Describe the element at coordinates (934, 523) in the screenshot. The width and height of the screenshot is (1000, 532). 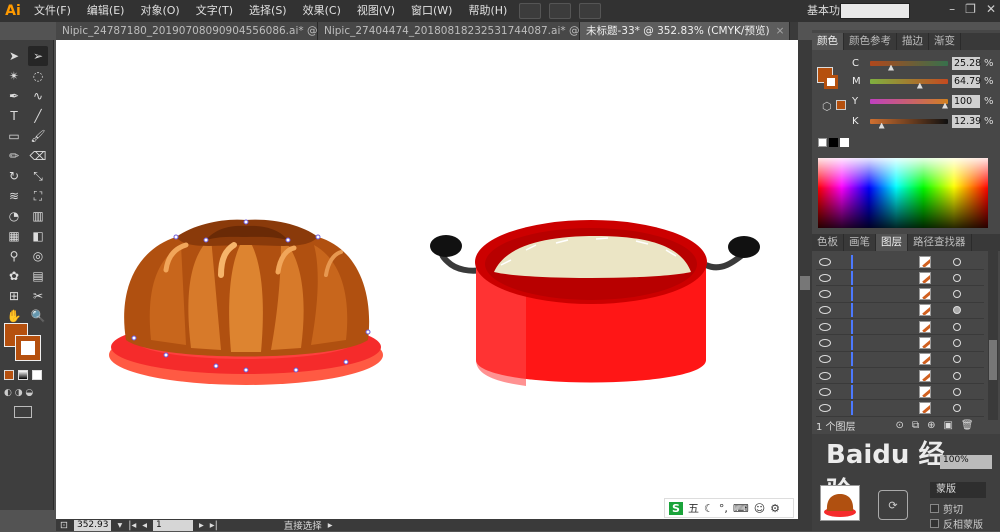
I see `invert-mask-checkbox` at that location.